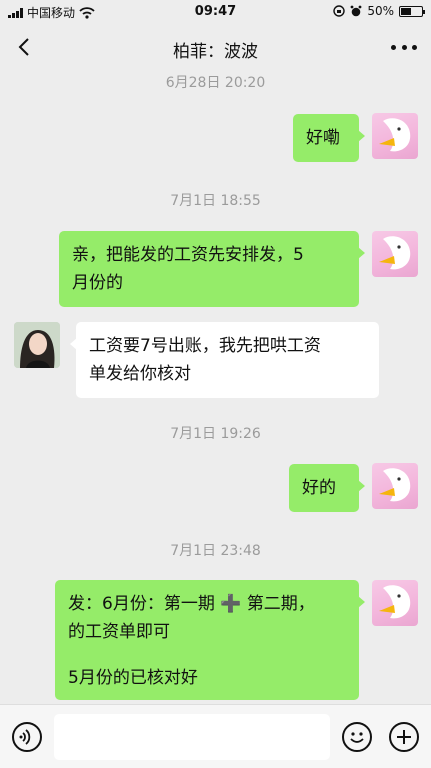  I want to click on more-dots-icon, so click(404, 47).